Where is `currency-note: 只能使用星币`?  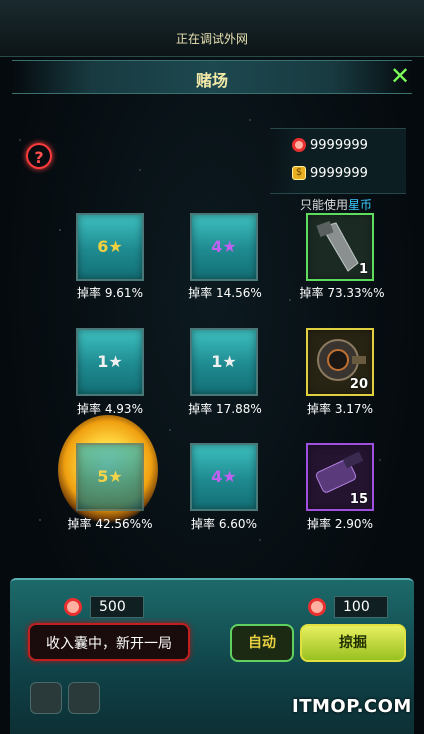
currency-note: 只能使用星币 is located at coordinates (336, 204).